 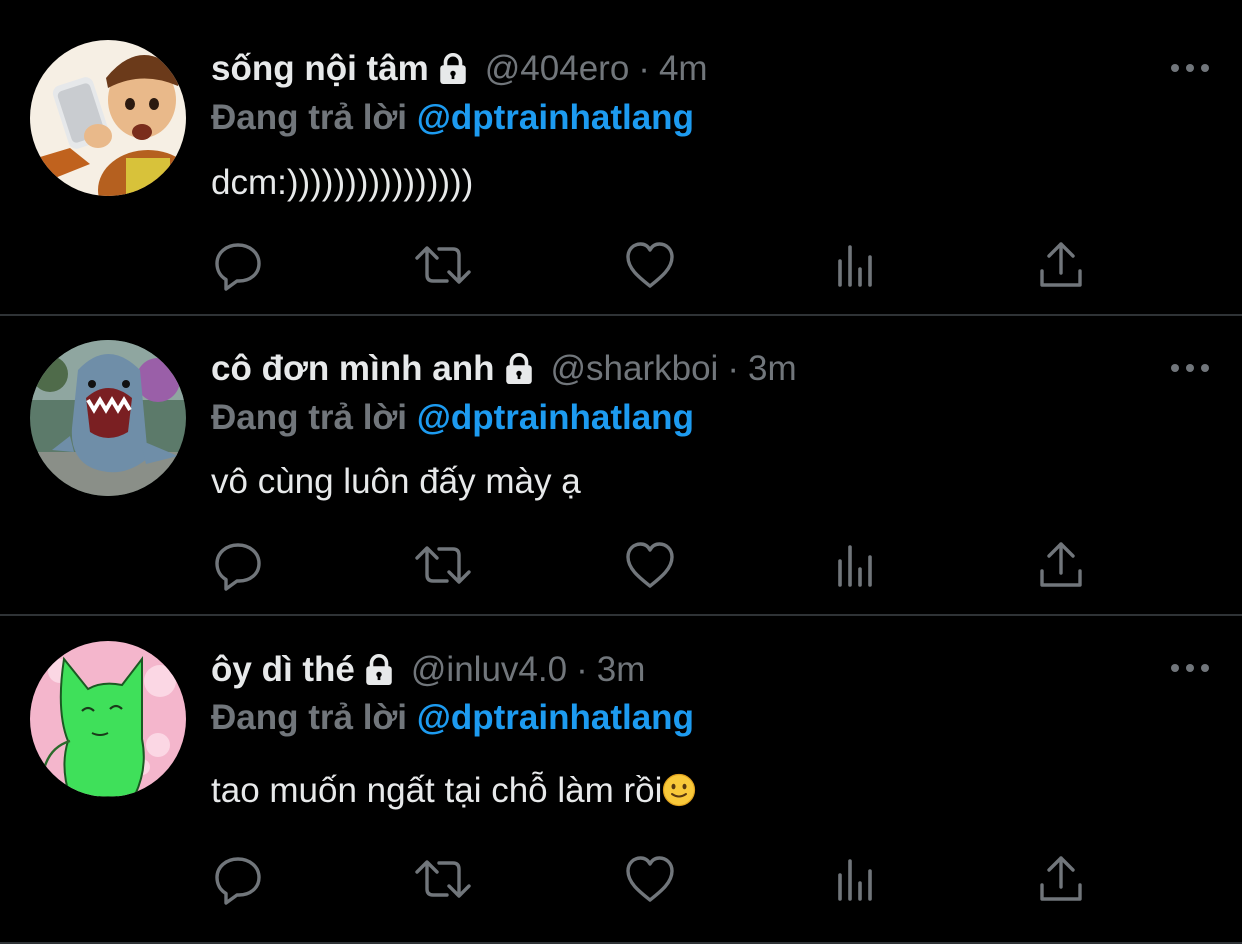 I want to click on shark-avatar-icon, so click(x=108, y=418).